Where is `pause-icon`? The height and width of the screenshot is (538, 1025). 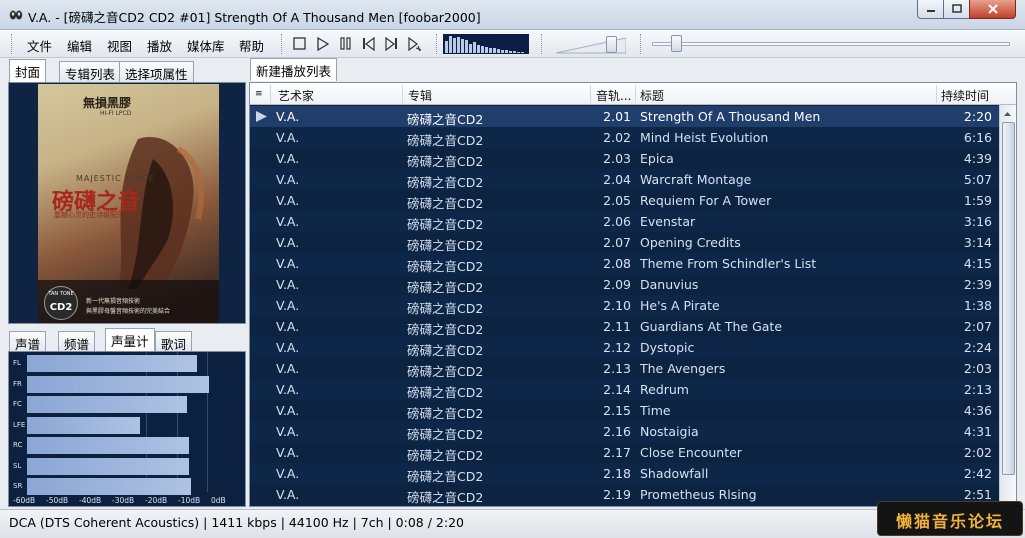 pause-icon is located at coordinates (345, 44).